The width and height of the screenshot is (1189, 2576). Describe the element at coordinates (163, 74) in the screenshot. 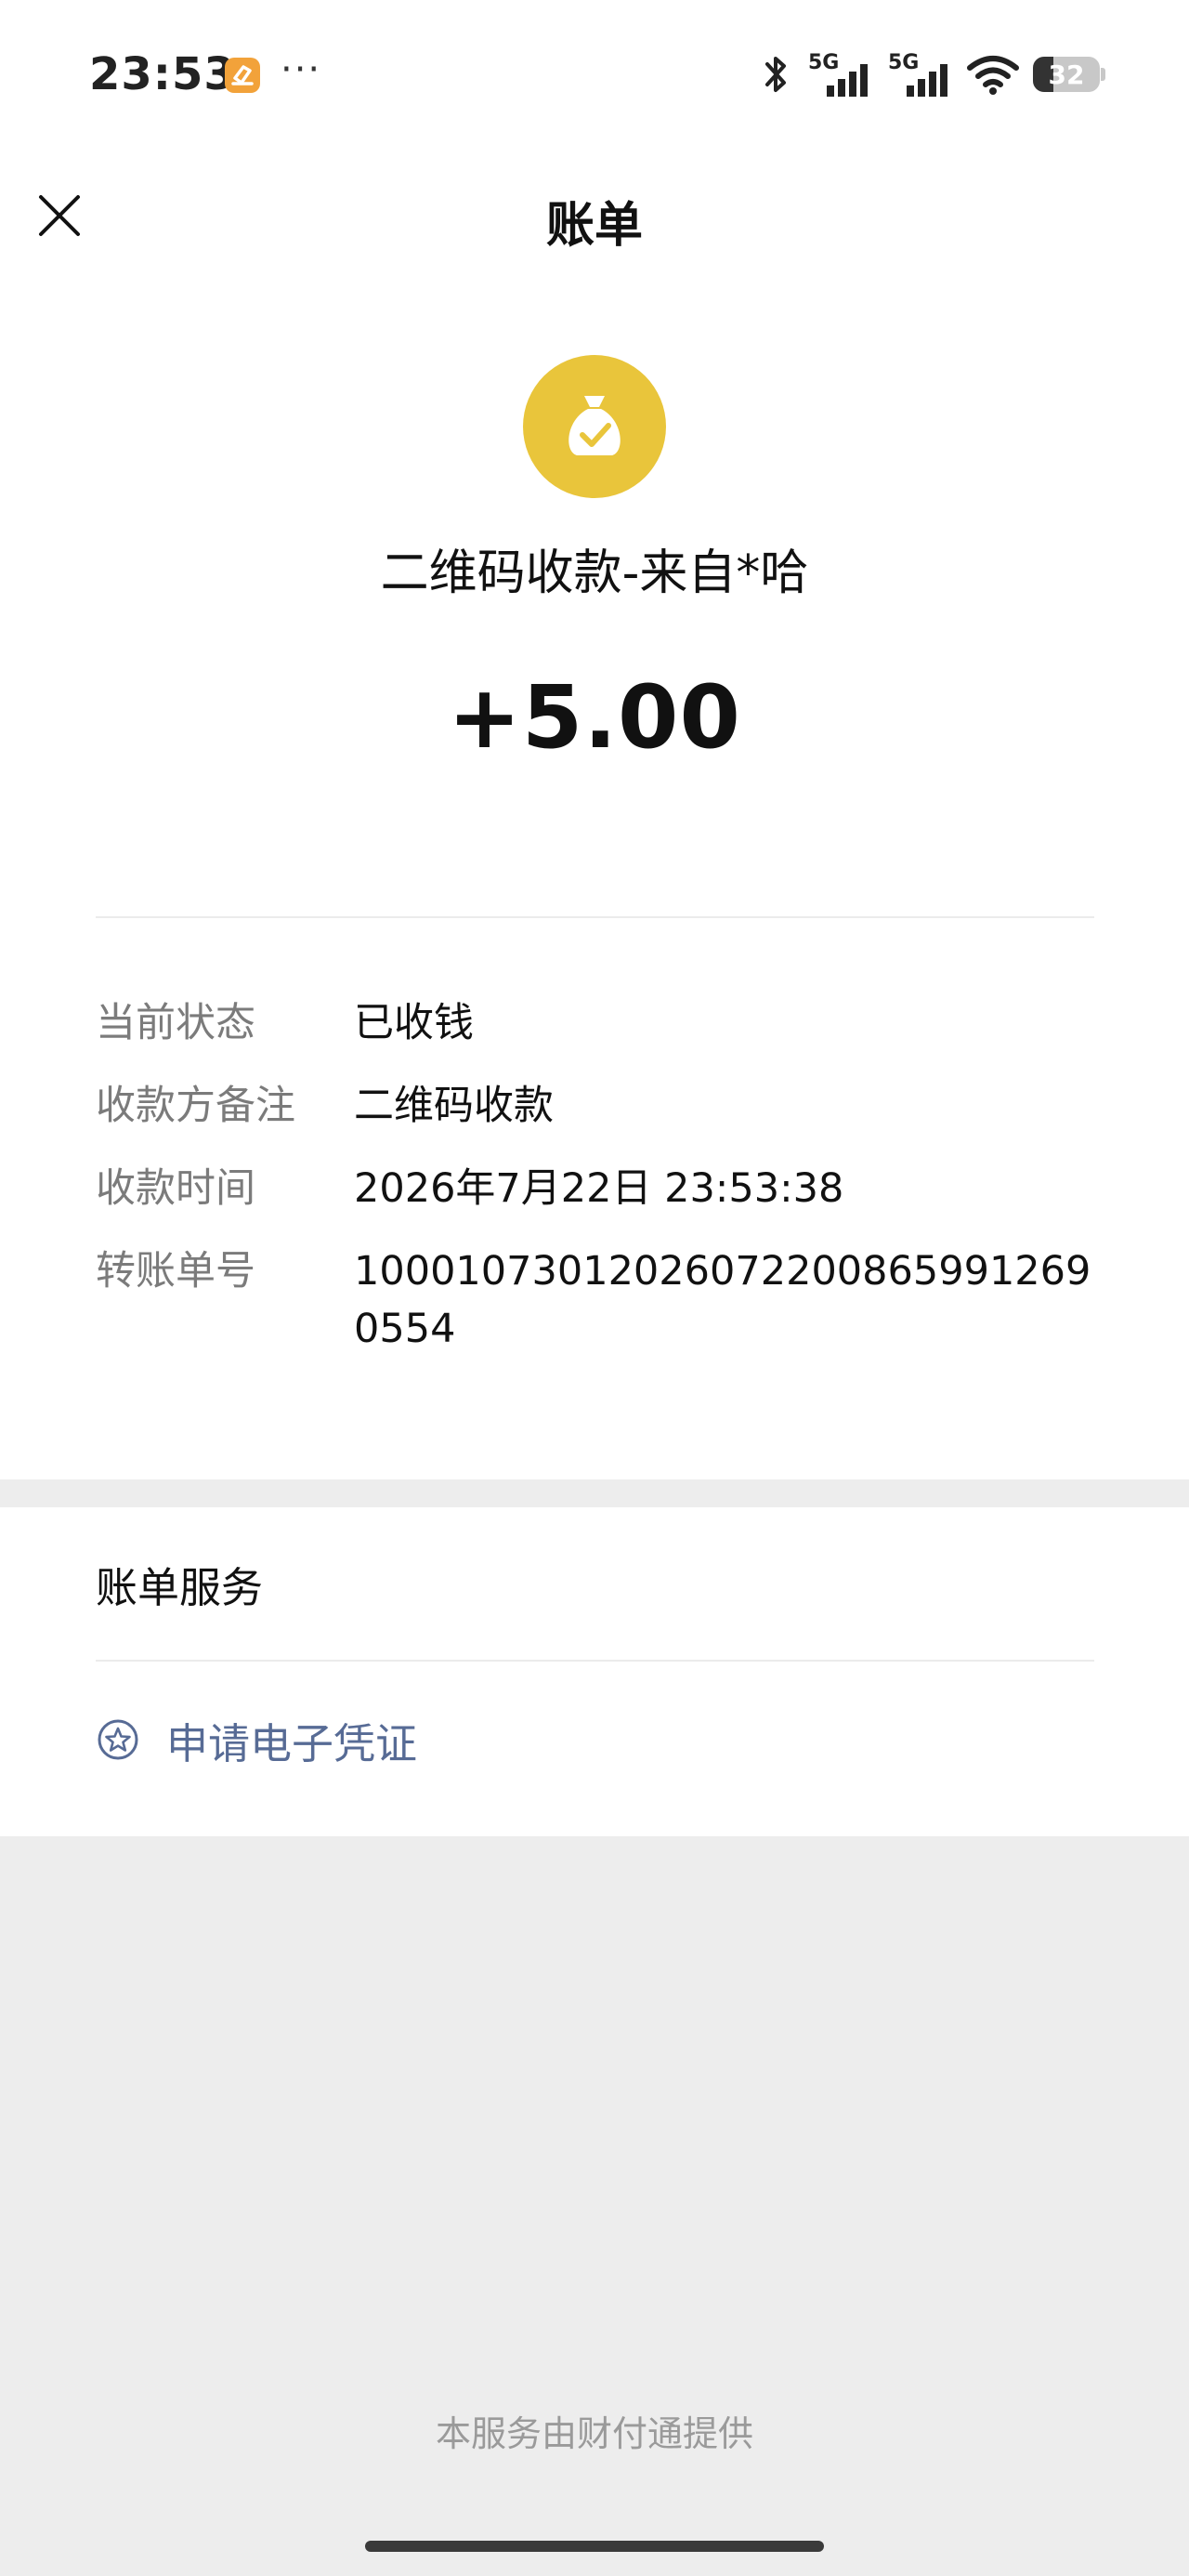

I see `status-time: 23:53` at that location.